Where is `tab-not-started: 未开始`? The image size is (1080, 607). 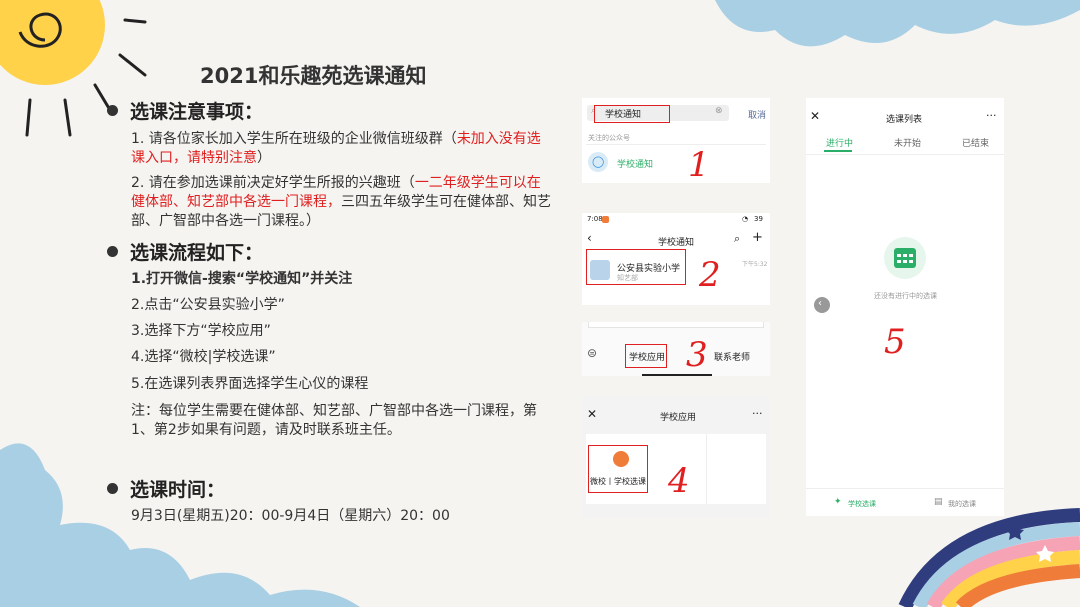 tab-not-started: 未开始 is located at coordinates (907, 142).